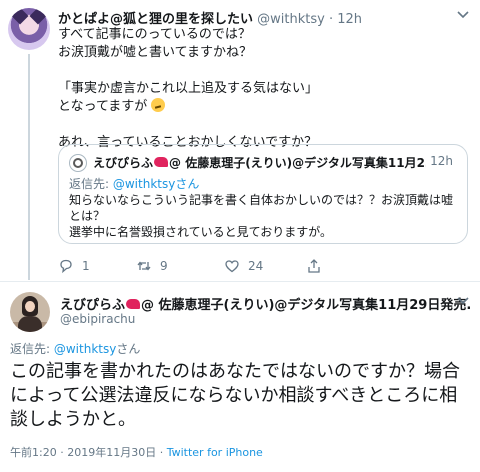  What do you see at coordinates (144, 266) in the screenshot?
I see `retweet-icon` at bounding box center [144, 266].